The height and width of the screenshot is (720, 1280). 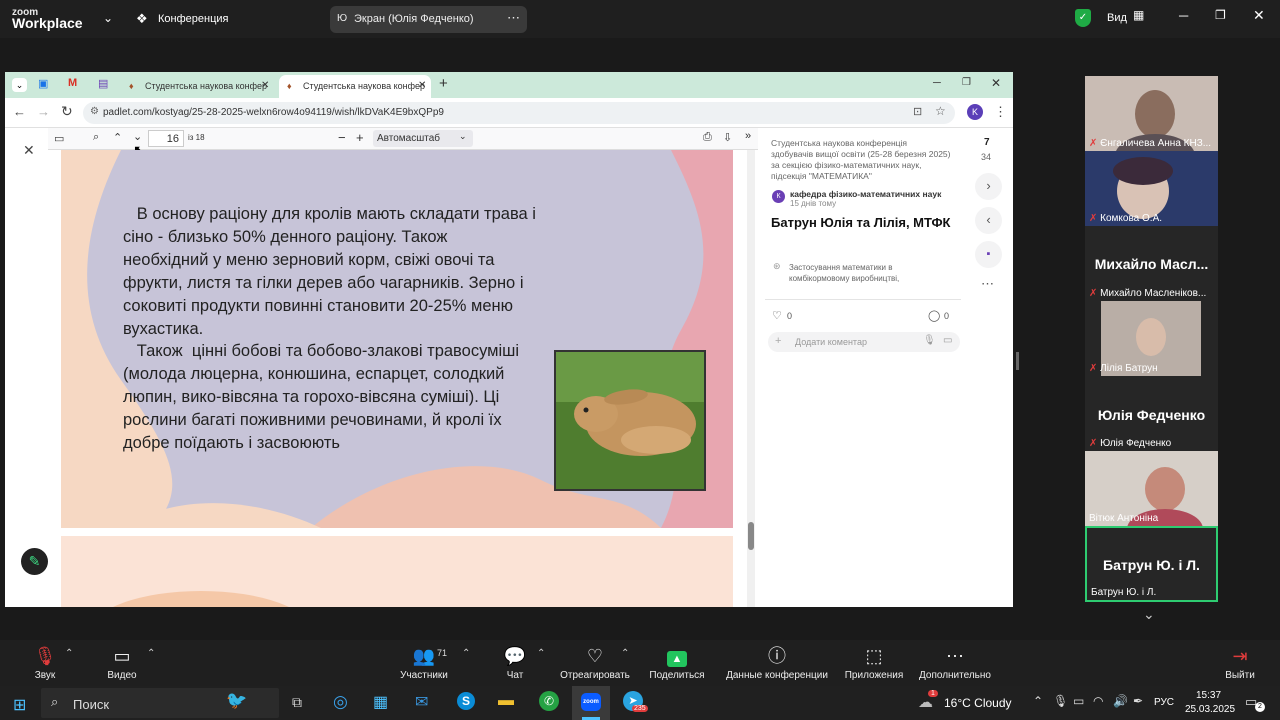 What do you see at coordinates (1151, 413) in the screenshot?
I see `participant-tile: Юлія Федченко ✗ Юлія Федченко` at bounding box center [1151, 413].